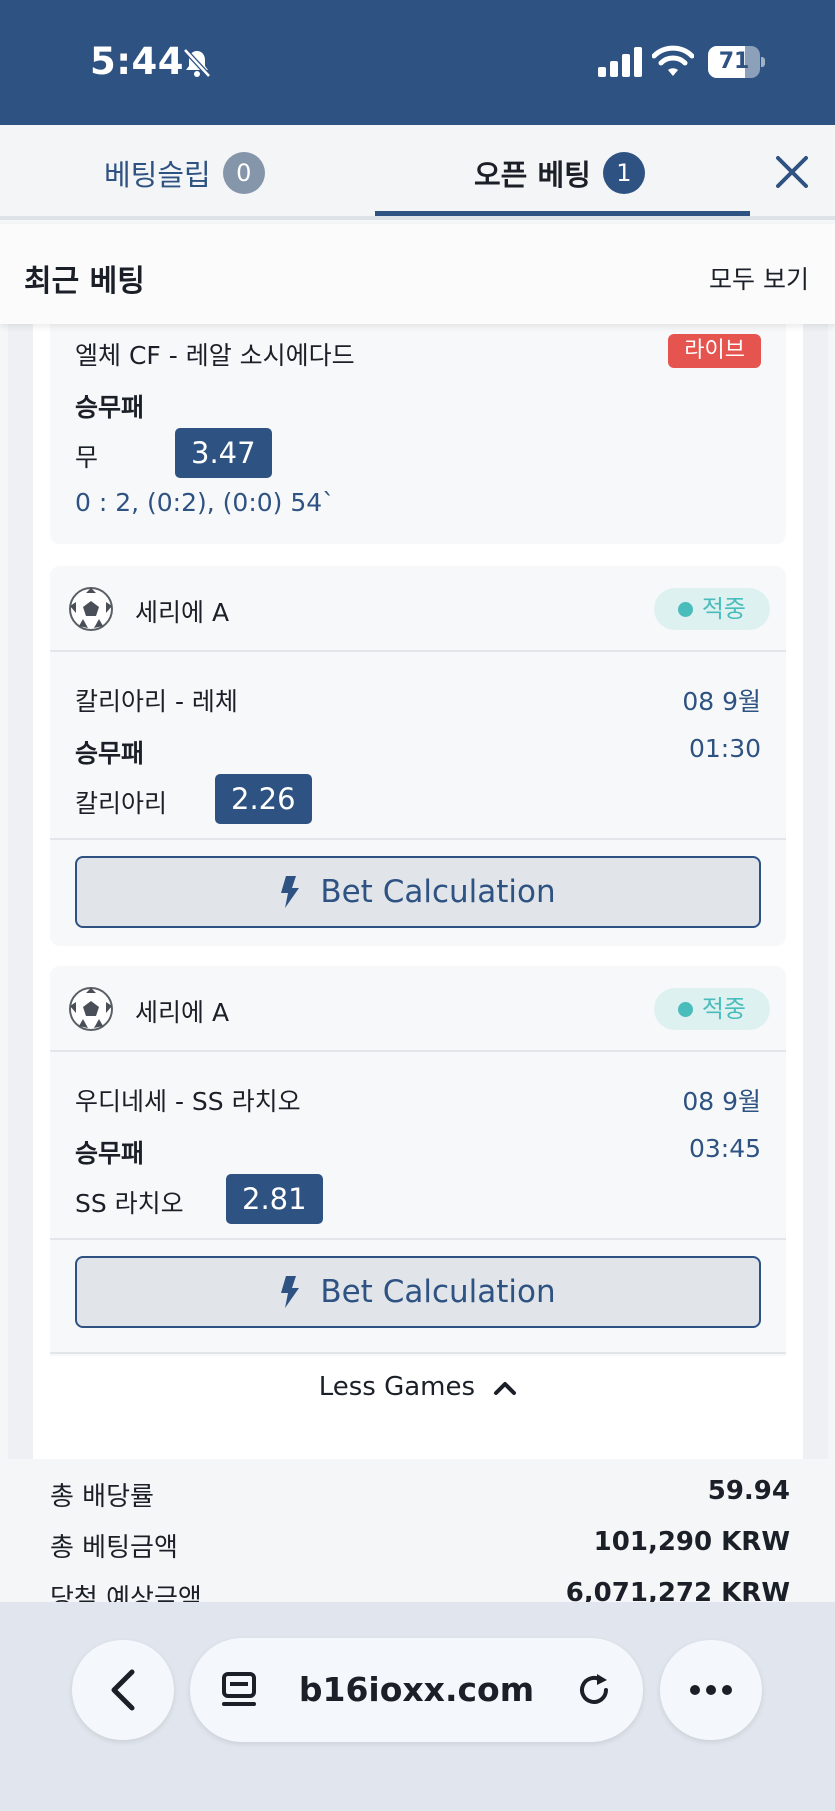 The width and height of the screenshot is (835, 1811). What do you see at coordinates (157, 174) in the screenshot?
I see `tab-bet-slip-label: 베팅슬립` at bounding box center [157, 174].